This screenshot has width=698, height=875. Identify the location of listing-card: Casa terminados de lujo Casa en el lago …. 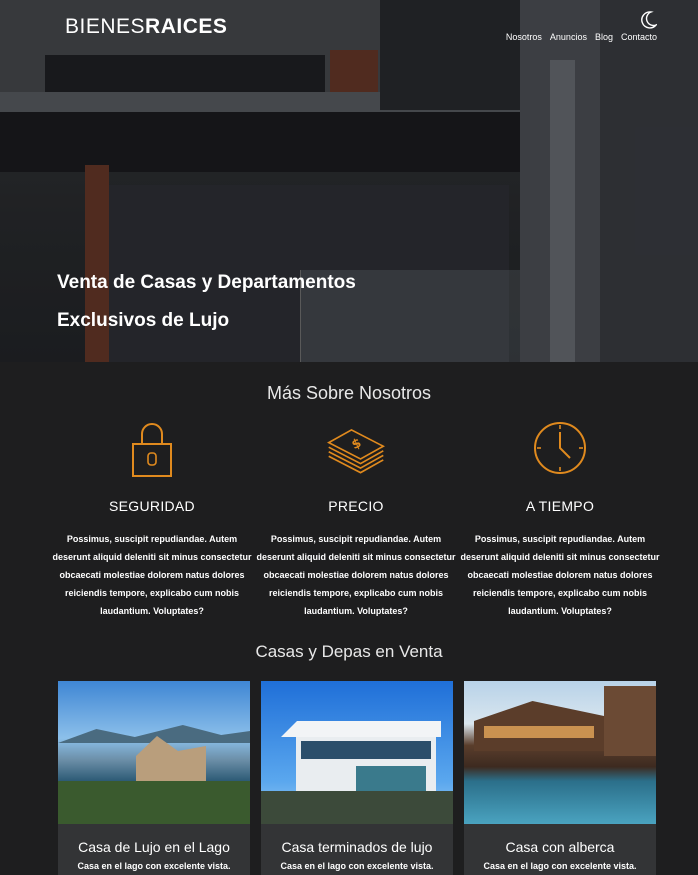
(357, 778).